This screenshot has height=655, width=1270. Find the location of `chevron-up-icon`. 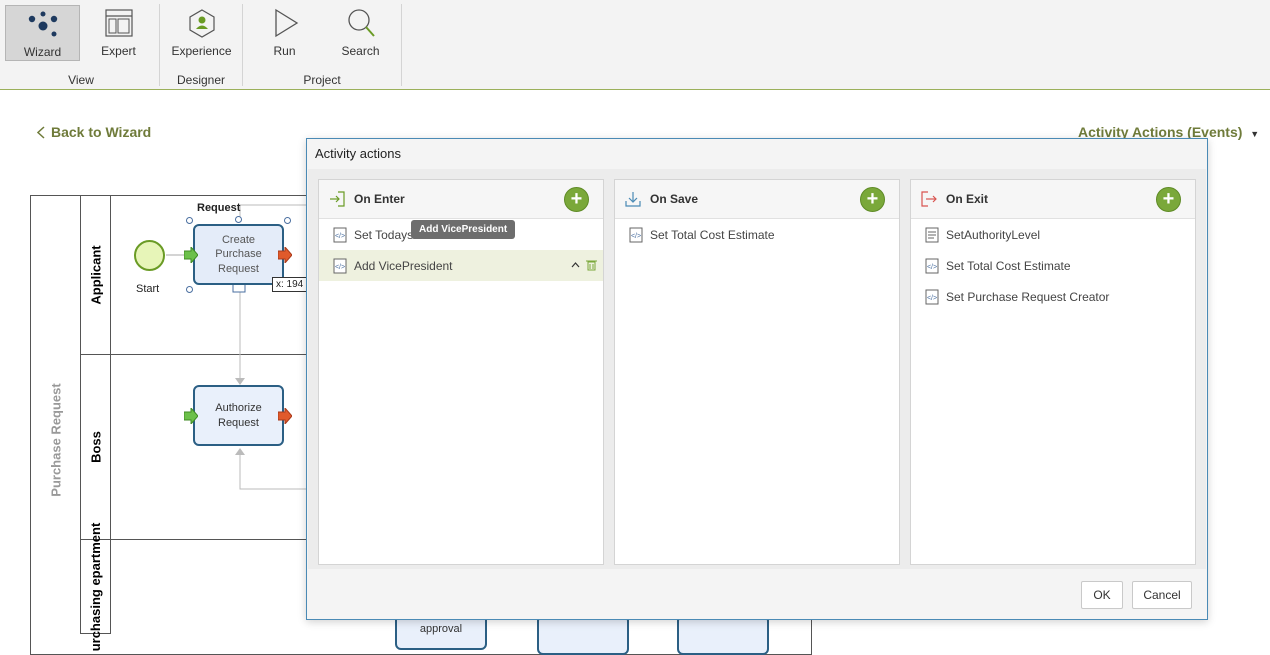

chevron-up-icon is located at coordinates (575, 265).